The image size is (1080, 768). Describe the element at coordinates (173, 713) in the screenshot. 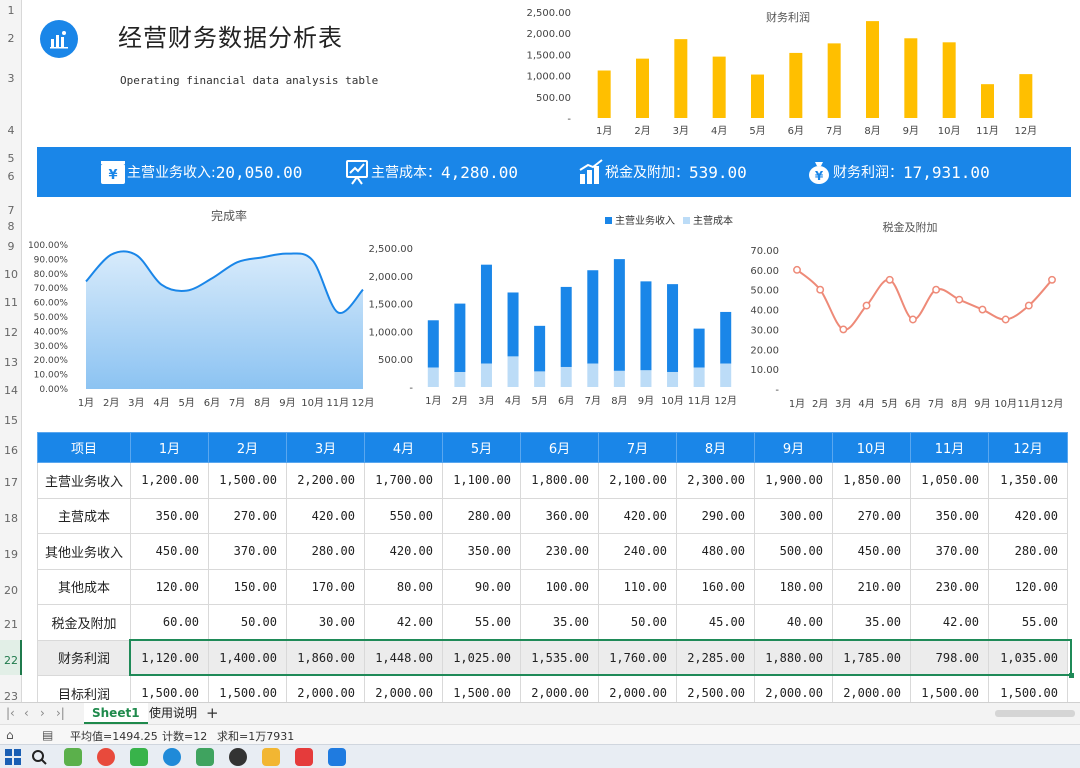

I see `sheet-tab-instructions: 使用说明` at that location.